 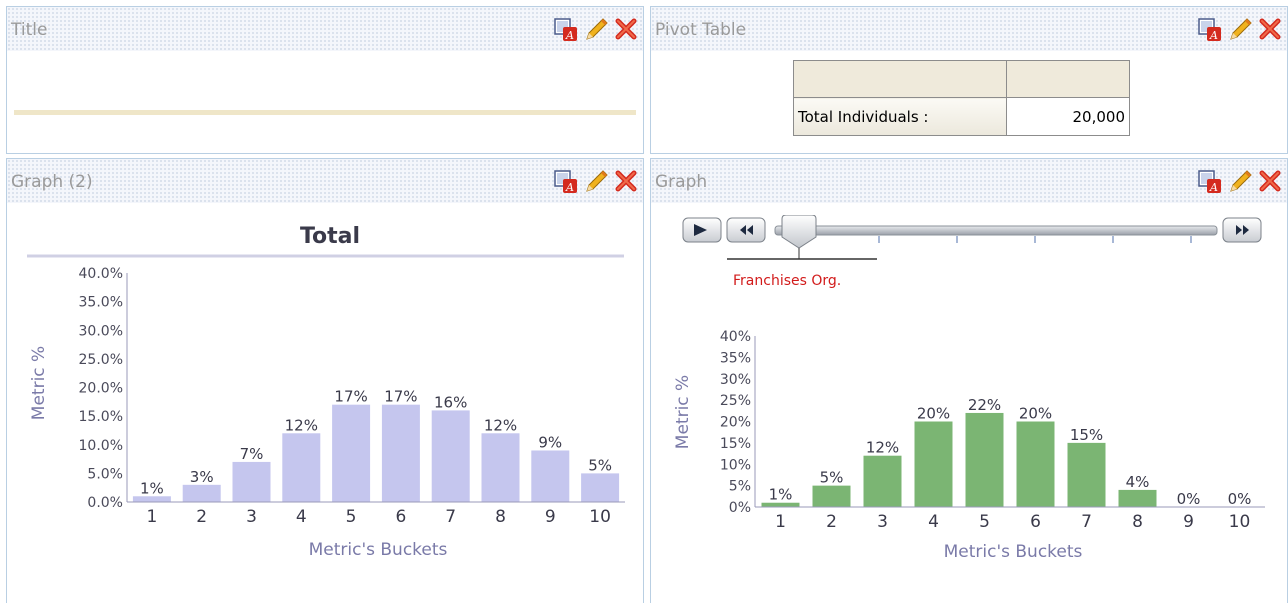 What do you see at coordinates (101, 417) in the screenshot?
I see `y-tick-label: 15.0%` at bounding box center [101, 417].